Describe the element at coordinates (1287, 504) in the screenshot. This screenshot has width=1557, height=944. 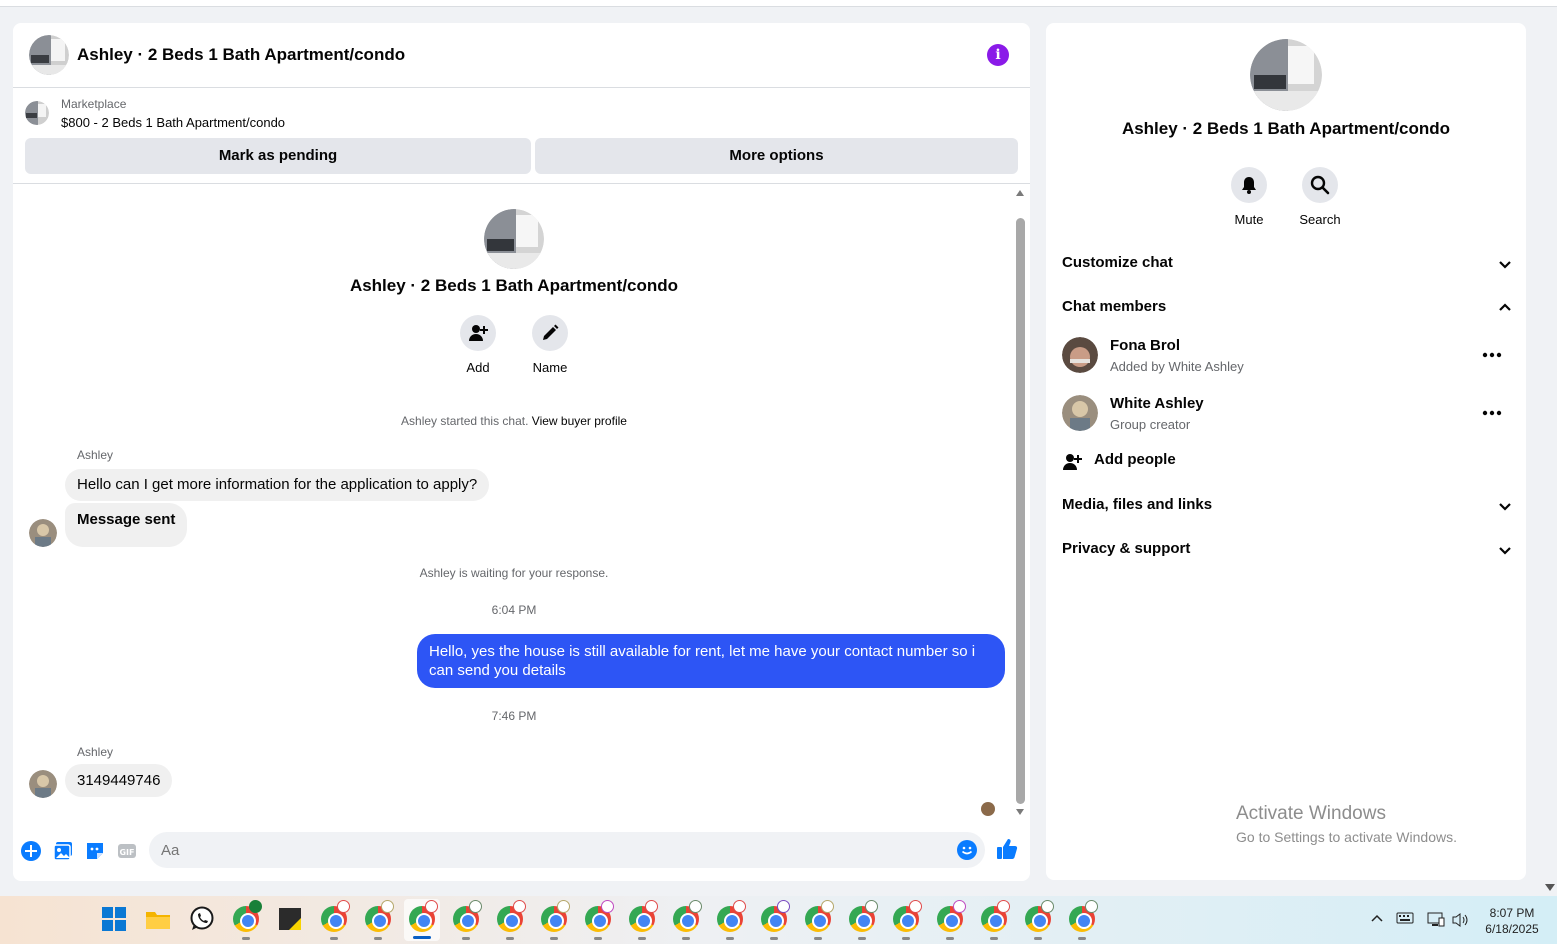
I see `media-files-section: Media, files and links` at that location.